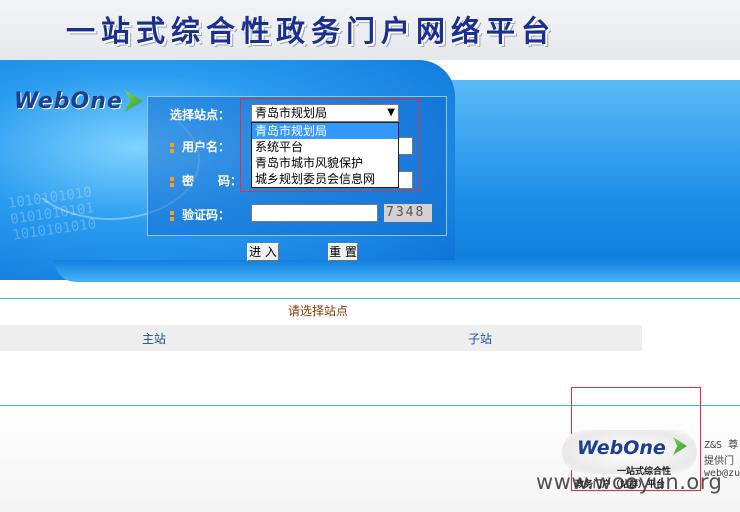  What do you see at coordinates (154, 338) in the screenshot?
I see `main-site-link: 主站` at bounding box center [154, 338].